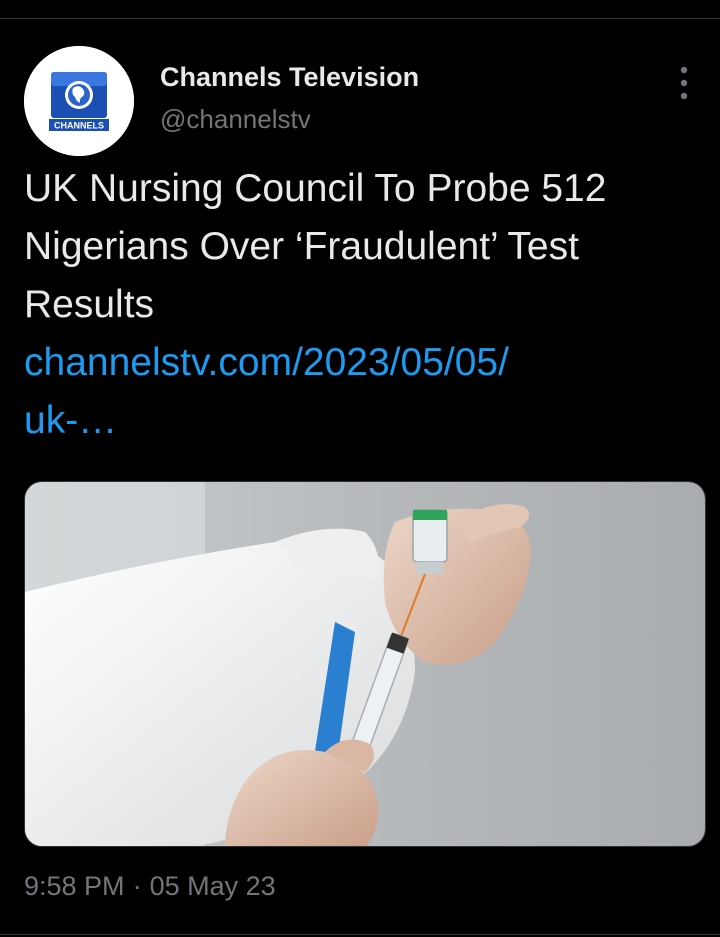 This screenshot has width=720, height=937. I want to click on tweet-timestamp: 9:58 PM · 05 May 23, so click(150, 886).